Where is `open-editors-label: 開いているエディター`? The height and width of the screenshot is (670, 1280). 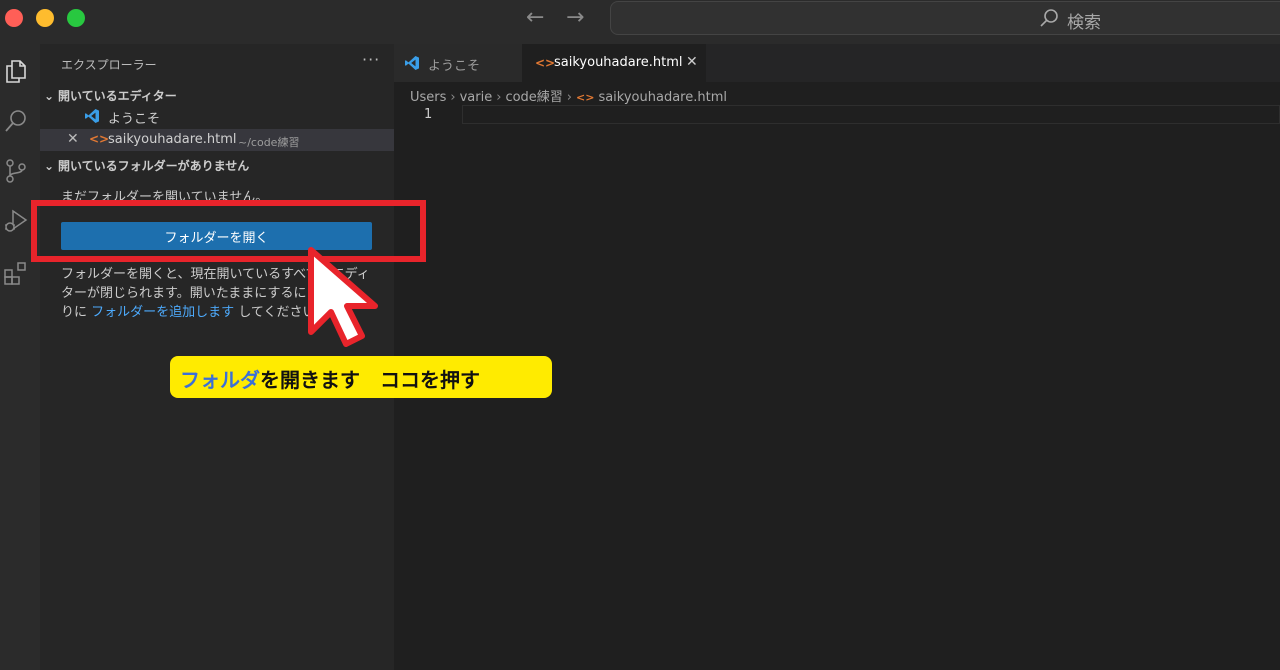 open-editors-label: 開いているエディター is located at coordinates (117, 96).